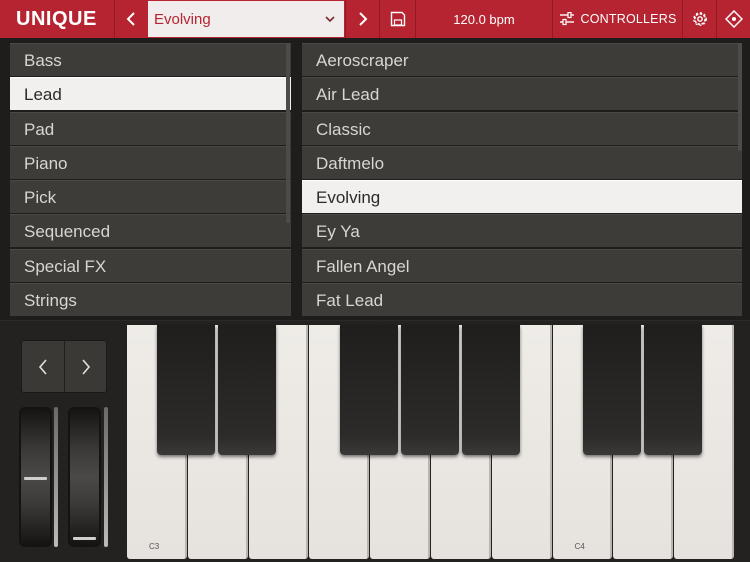  I want to click on save-button, so click(397, 19).